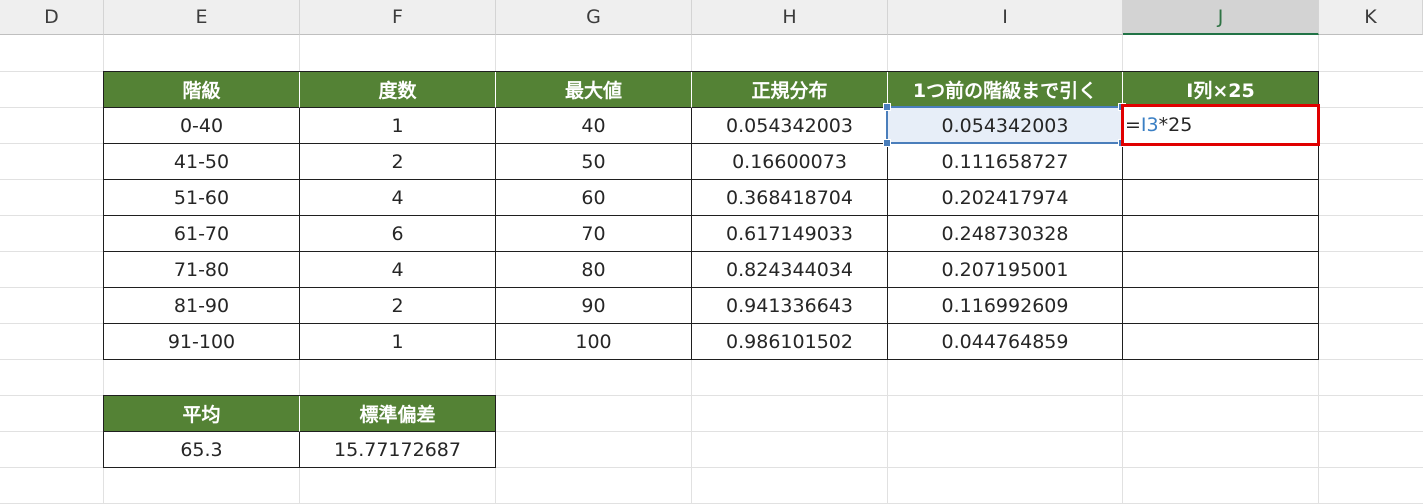 This screenshot has width=1423, height=504. I want to click on table-cell: 0.116992609, so click(1005, 306).